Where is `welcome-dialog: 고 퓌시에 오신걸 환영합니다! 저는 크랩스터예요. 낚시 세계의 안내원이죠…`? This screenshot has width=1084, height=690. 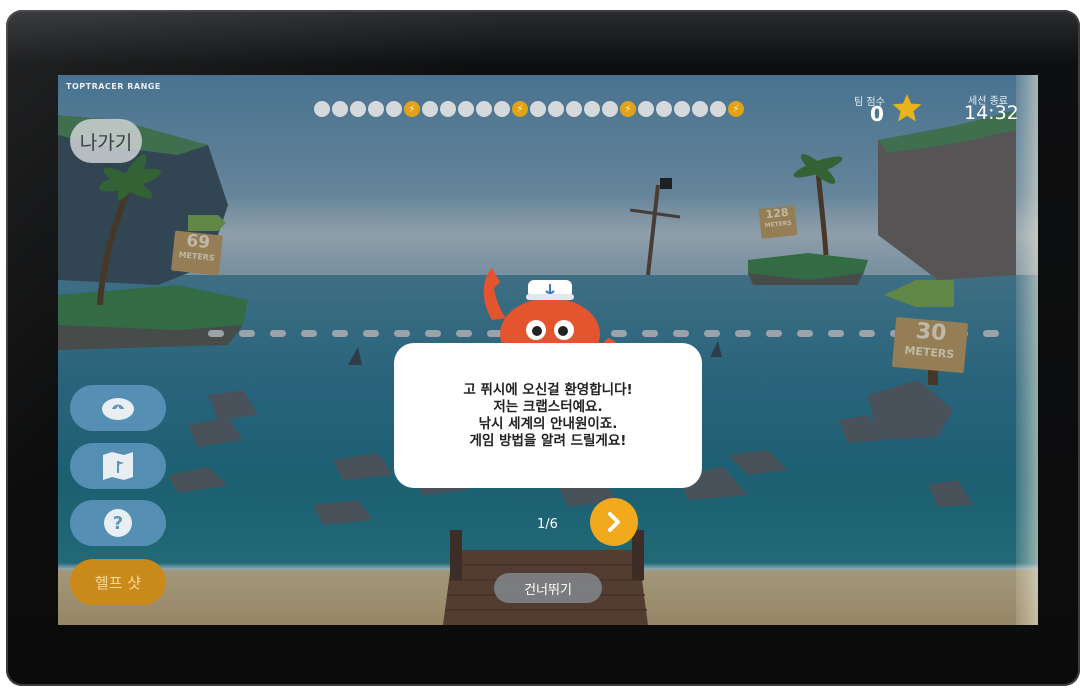 welcome-dialog: 고 퓌시에 오신걸 환영합니다! 저는 크랩스터예요. 낚시 세계의 안내원이죠… is located at coordinates (548, 415).